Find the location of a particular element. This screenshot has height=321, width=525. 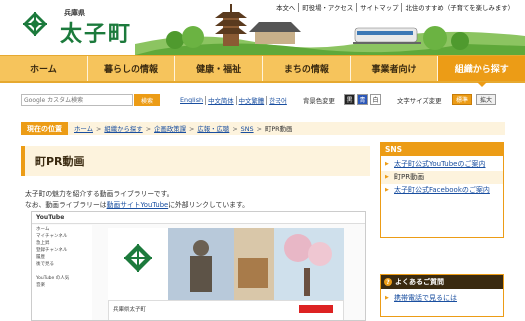

breadcrumb-sns: SNS is located at coordinates (247, 129).